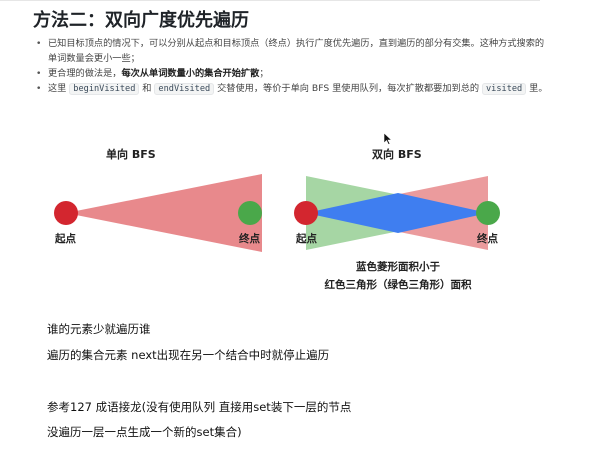 The image size is (614, 465). What do you see at coordinates (144, 432) in the screenshot?
I see `note-line: 没遍历一层一点生成一个新的set集合)` at bounding box center [144, 432].